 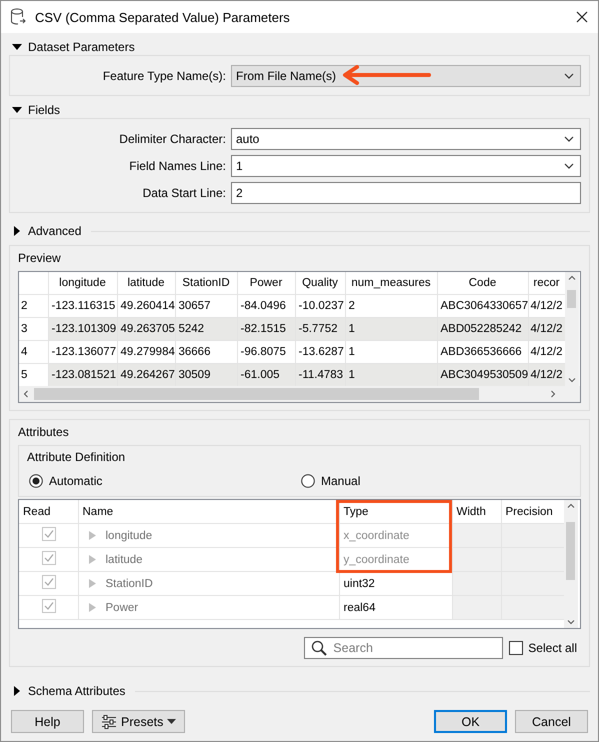 What do you see at coordinates (266, 283) in the screenshot?
I see `column-header: Power` at bounding box center [266, 283].